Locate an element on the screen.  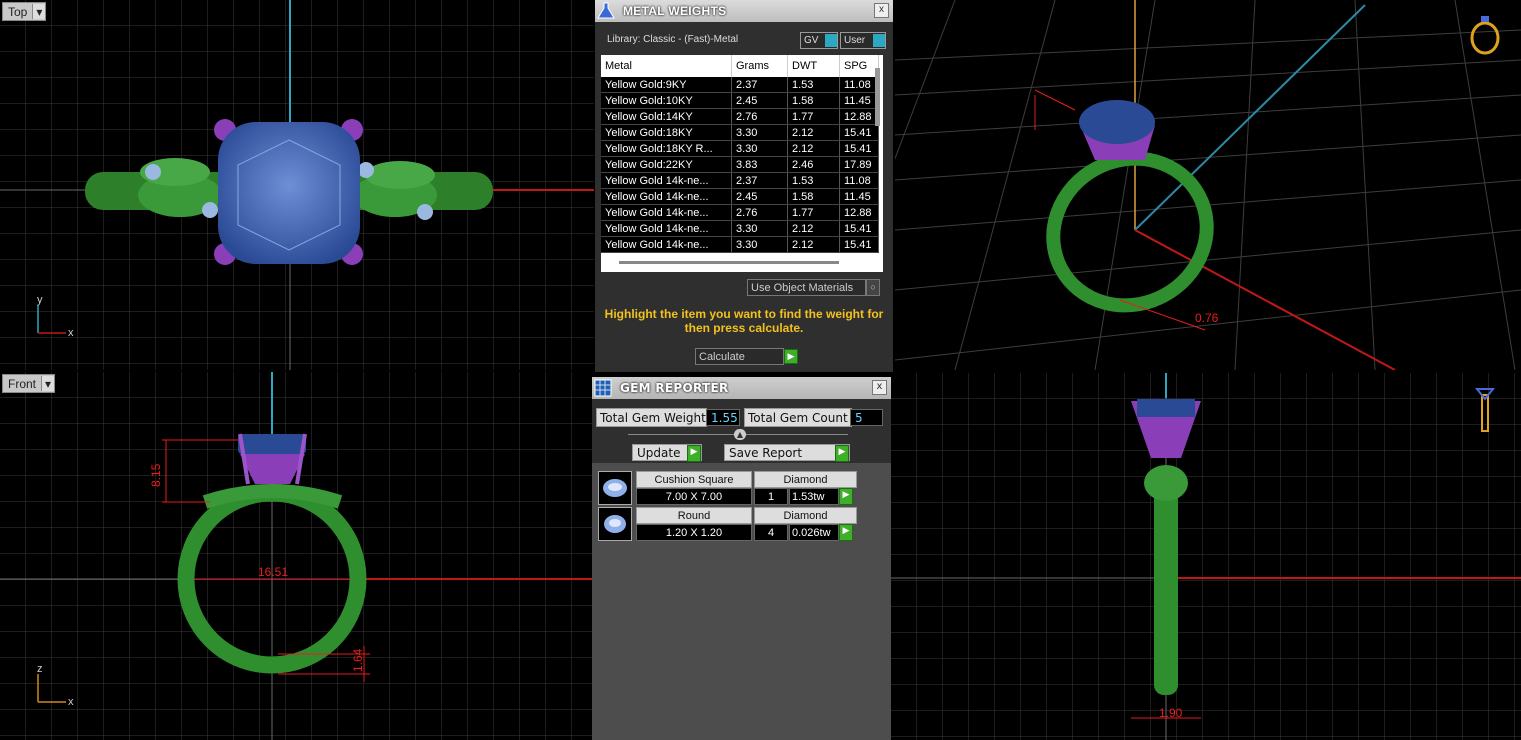
update-button: Update ▶ is located at coordinates (667, 453).